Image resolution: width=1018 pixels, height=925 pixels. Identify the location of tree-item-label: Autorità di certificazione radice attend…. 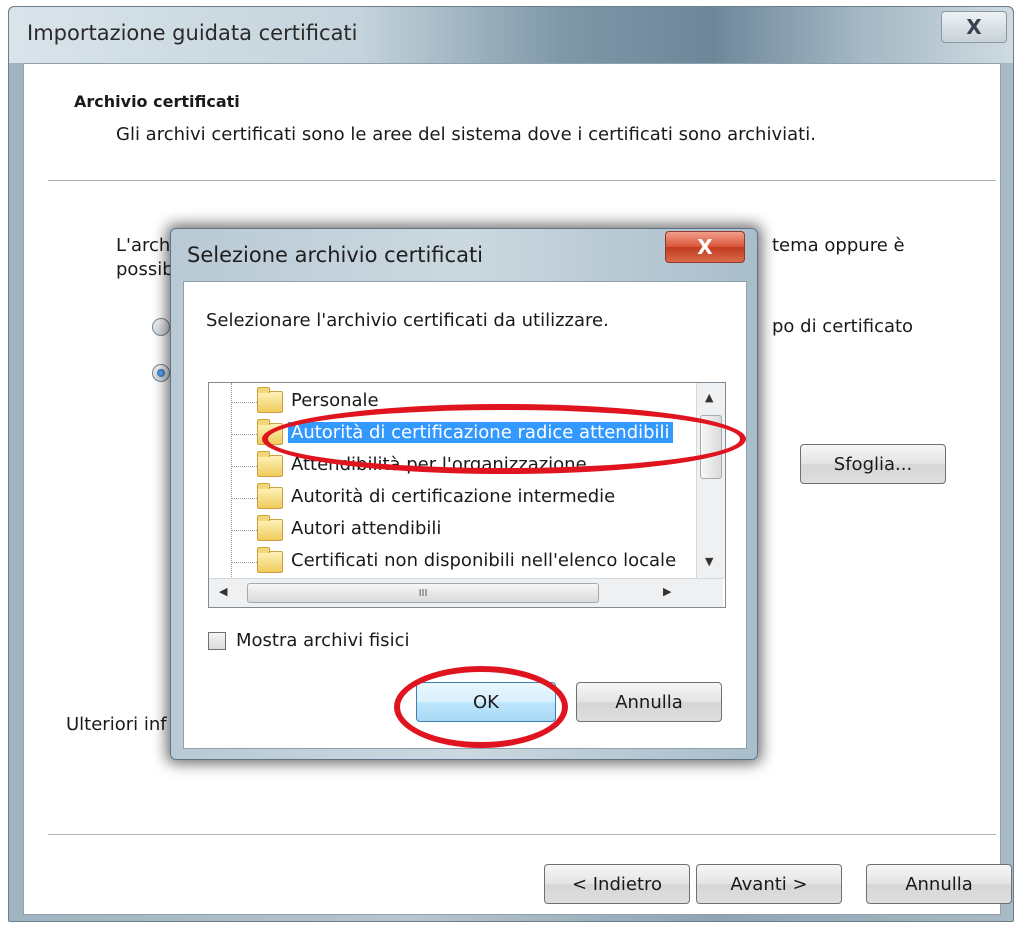
(480, 432).